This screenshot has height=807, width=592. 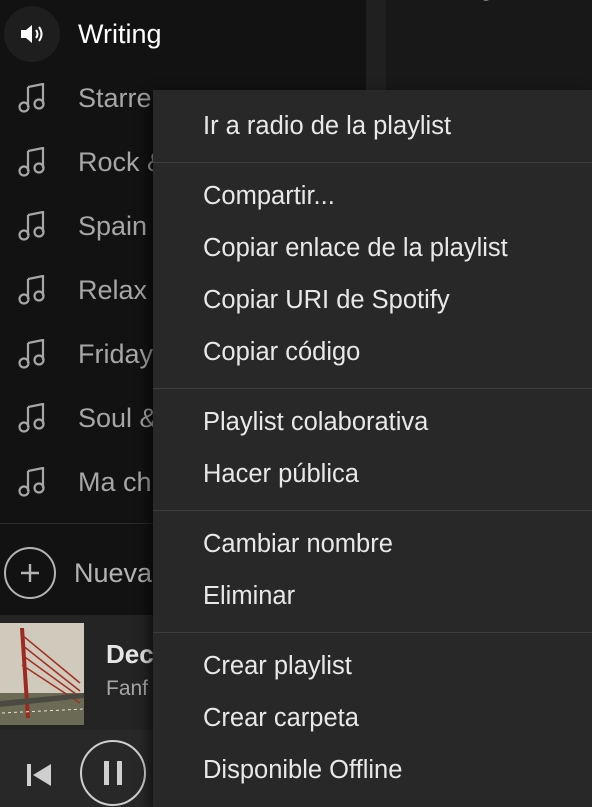 I want to click on partial-icon, so click(x=486, y=0).